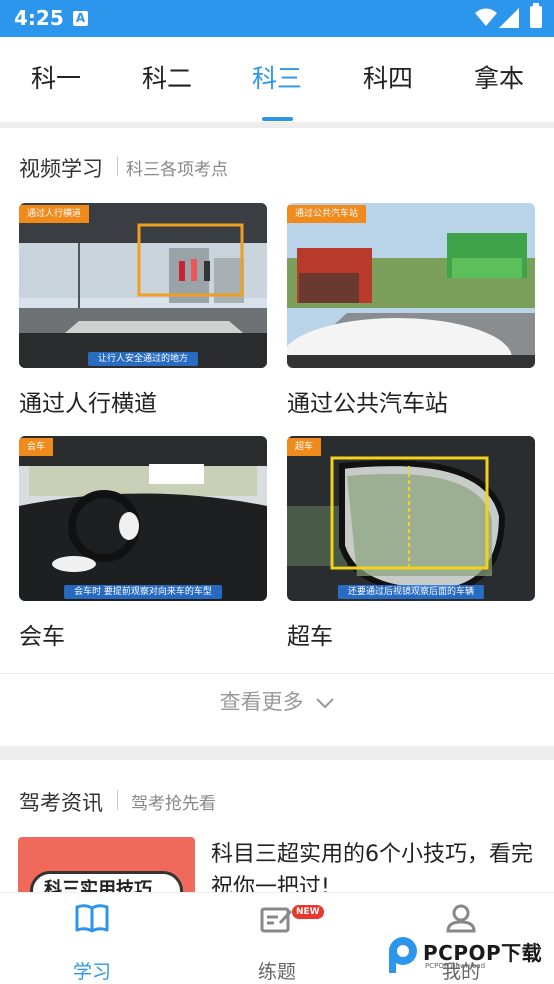 The width and height of the screenshot is (554, 984). What do you see at coordinates (92, 918) in the screenshot?
I see `book-icon` at bounding box center [92, 918].